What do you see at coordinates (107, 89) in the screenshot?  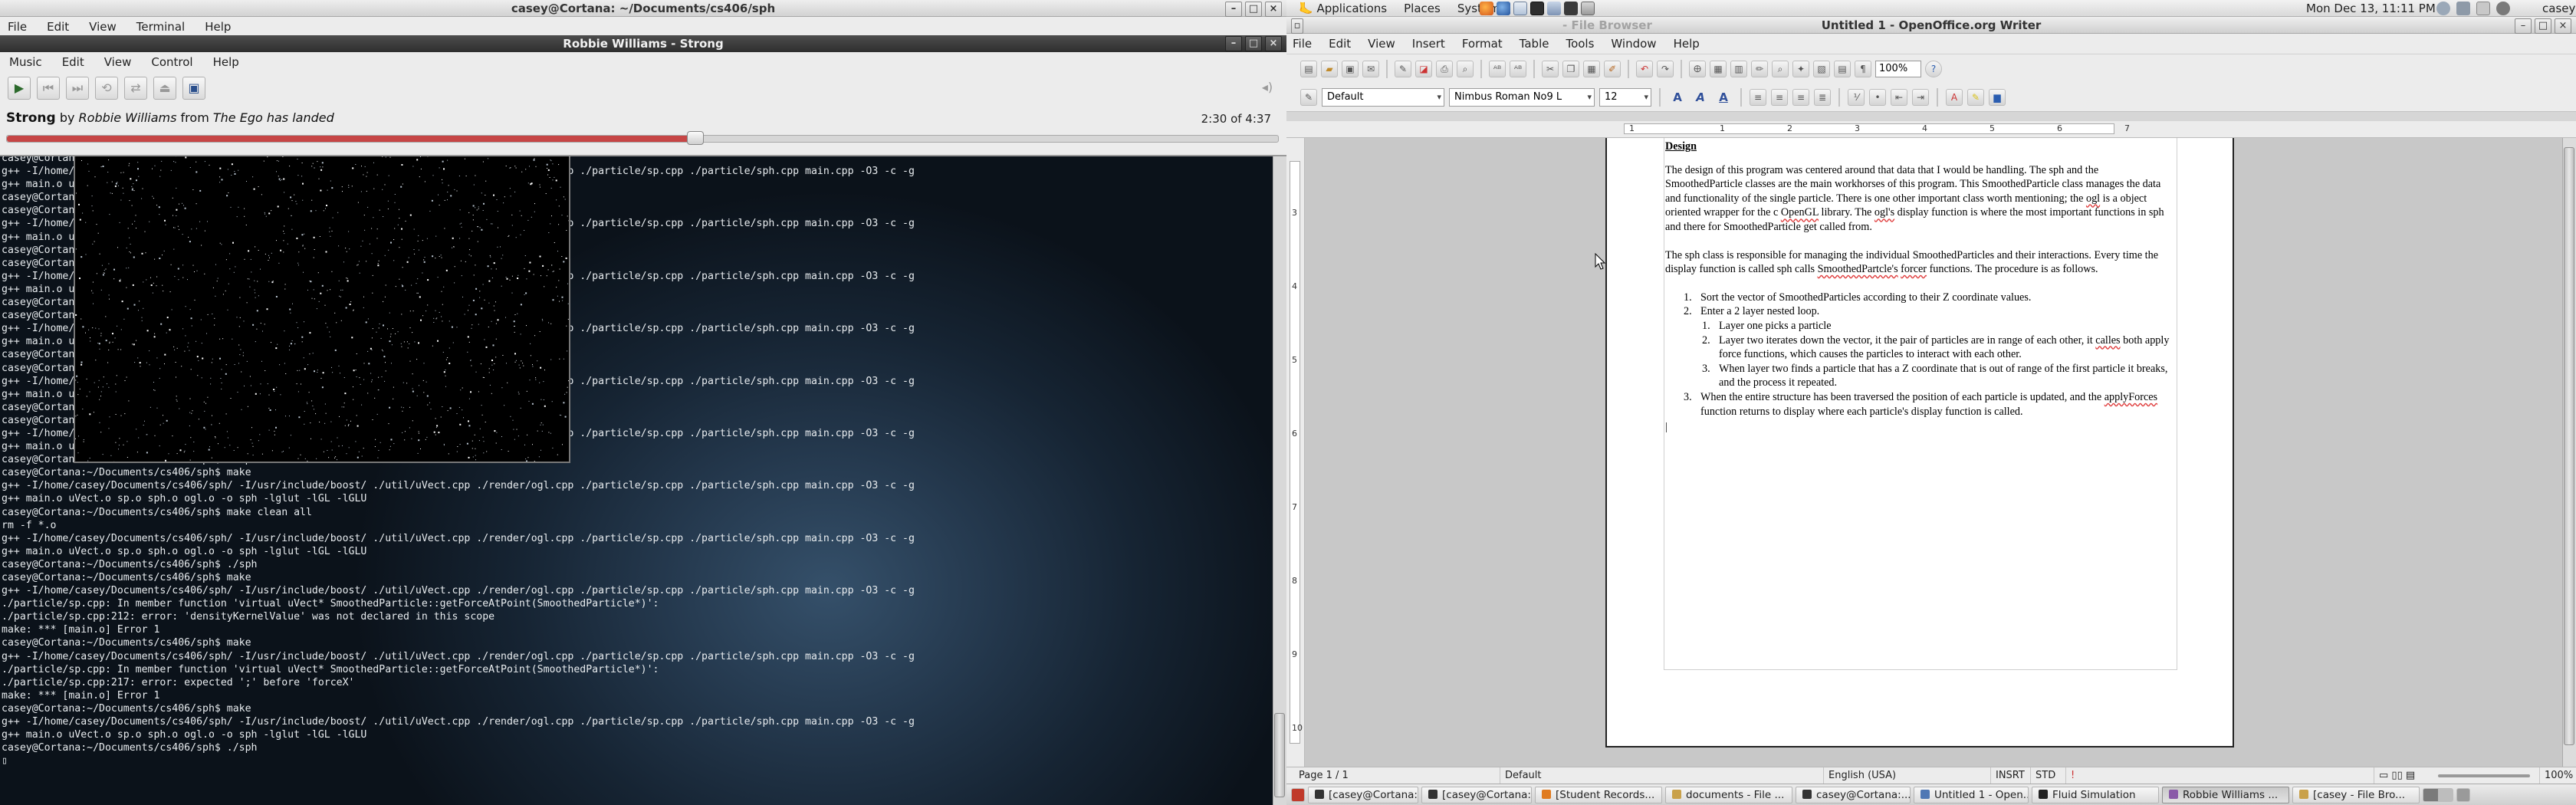 I see `repeat-icon: ⟲` at bounding box center [107, 89].